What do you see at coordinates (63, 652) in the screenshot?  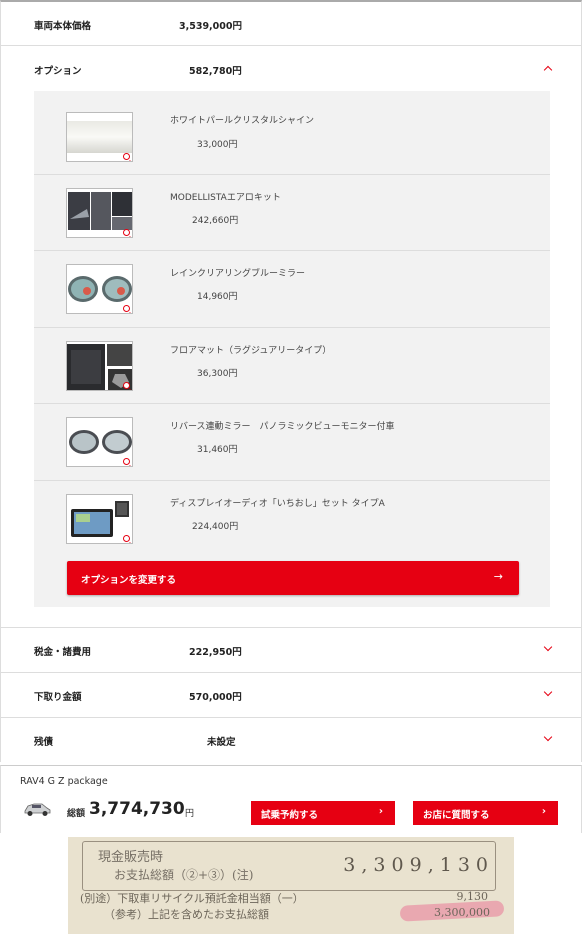 I see `tax-label: 税金・諸費用` at bounding box center [63, 652].